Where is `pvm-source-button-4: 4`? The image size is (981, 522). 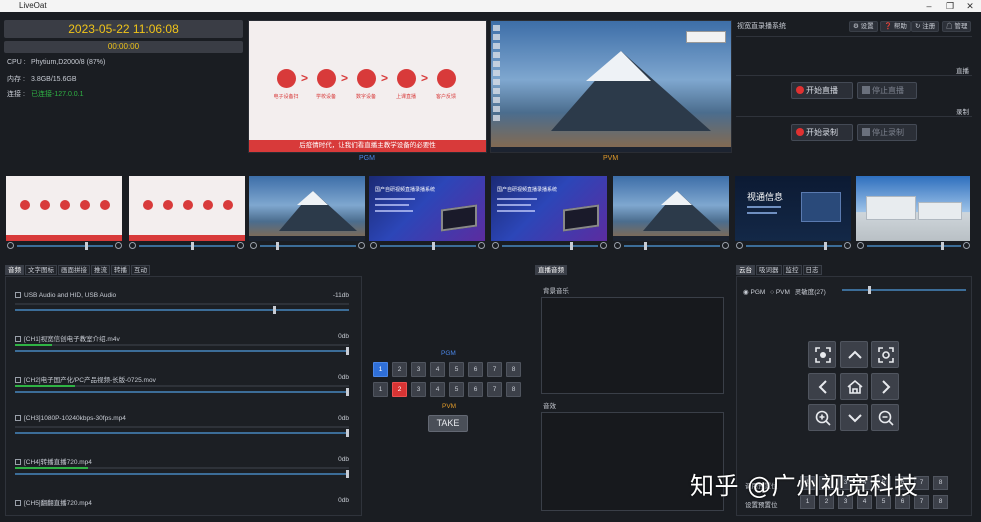
pvm-source-button-4: 4 is located at coordinates (437, 389).